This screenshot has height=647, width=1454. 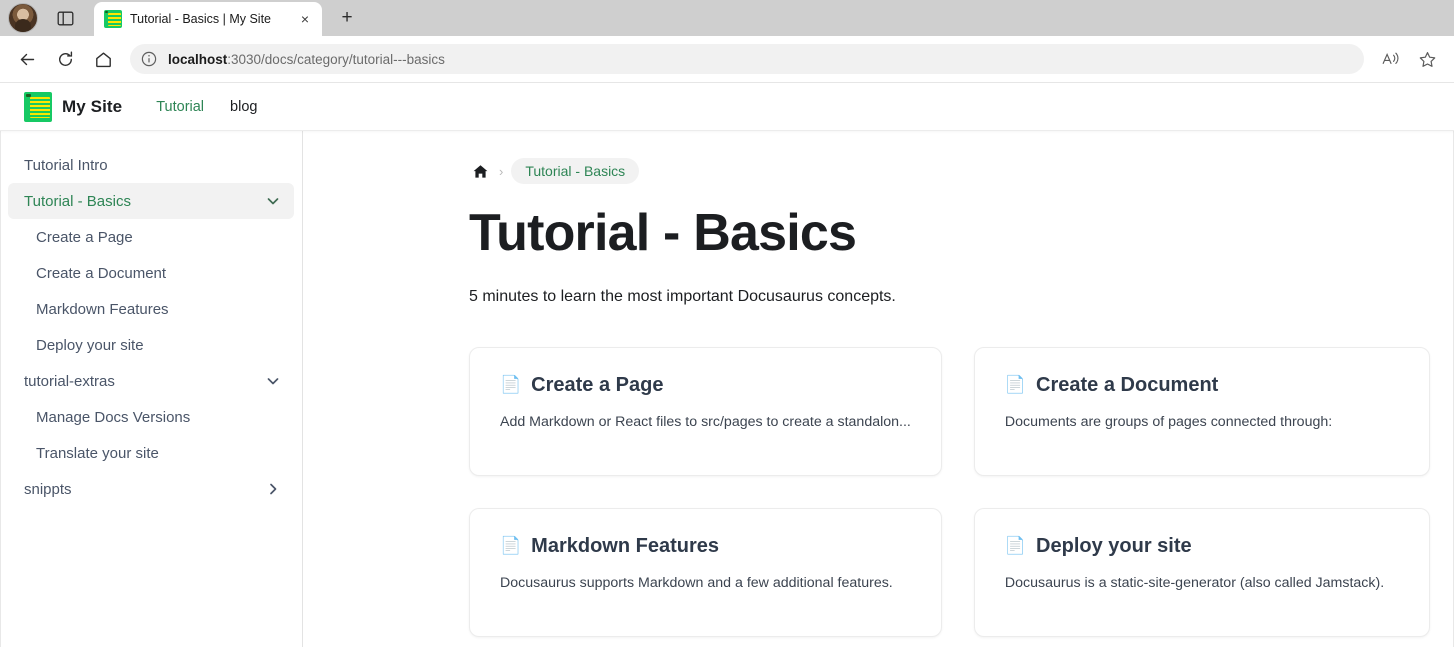 I want to click on toolbar-right-actions, so click(x=1409, y=59).